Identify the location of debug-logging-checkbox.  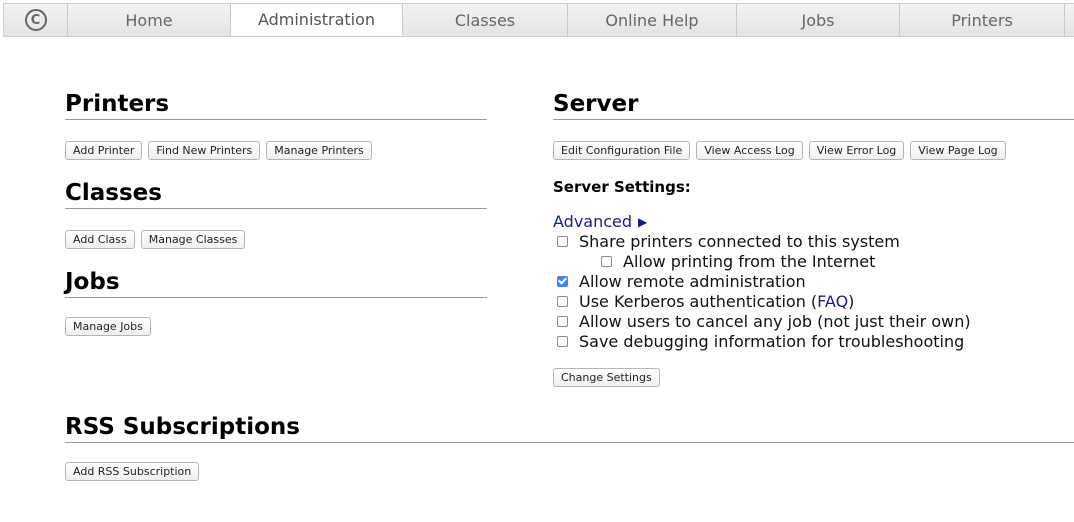
(562, 341).